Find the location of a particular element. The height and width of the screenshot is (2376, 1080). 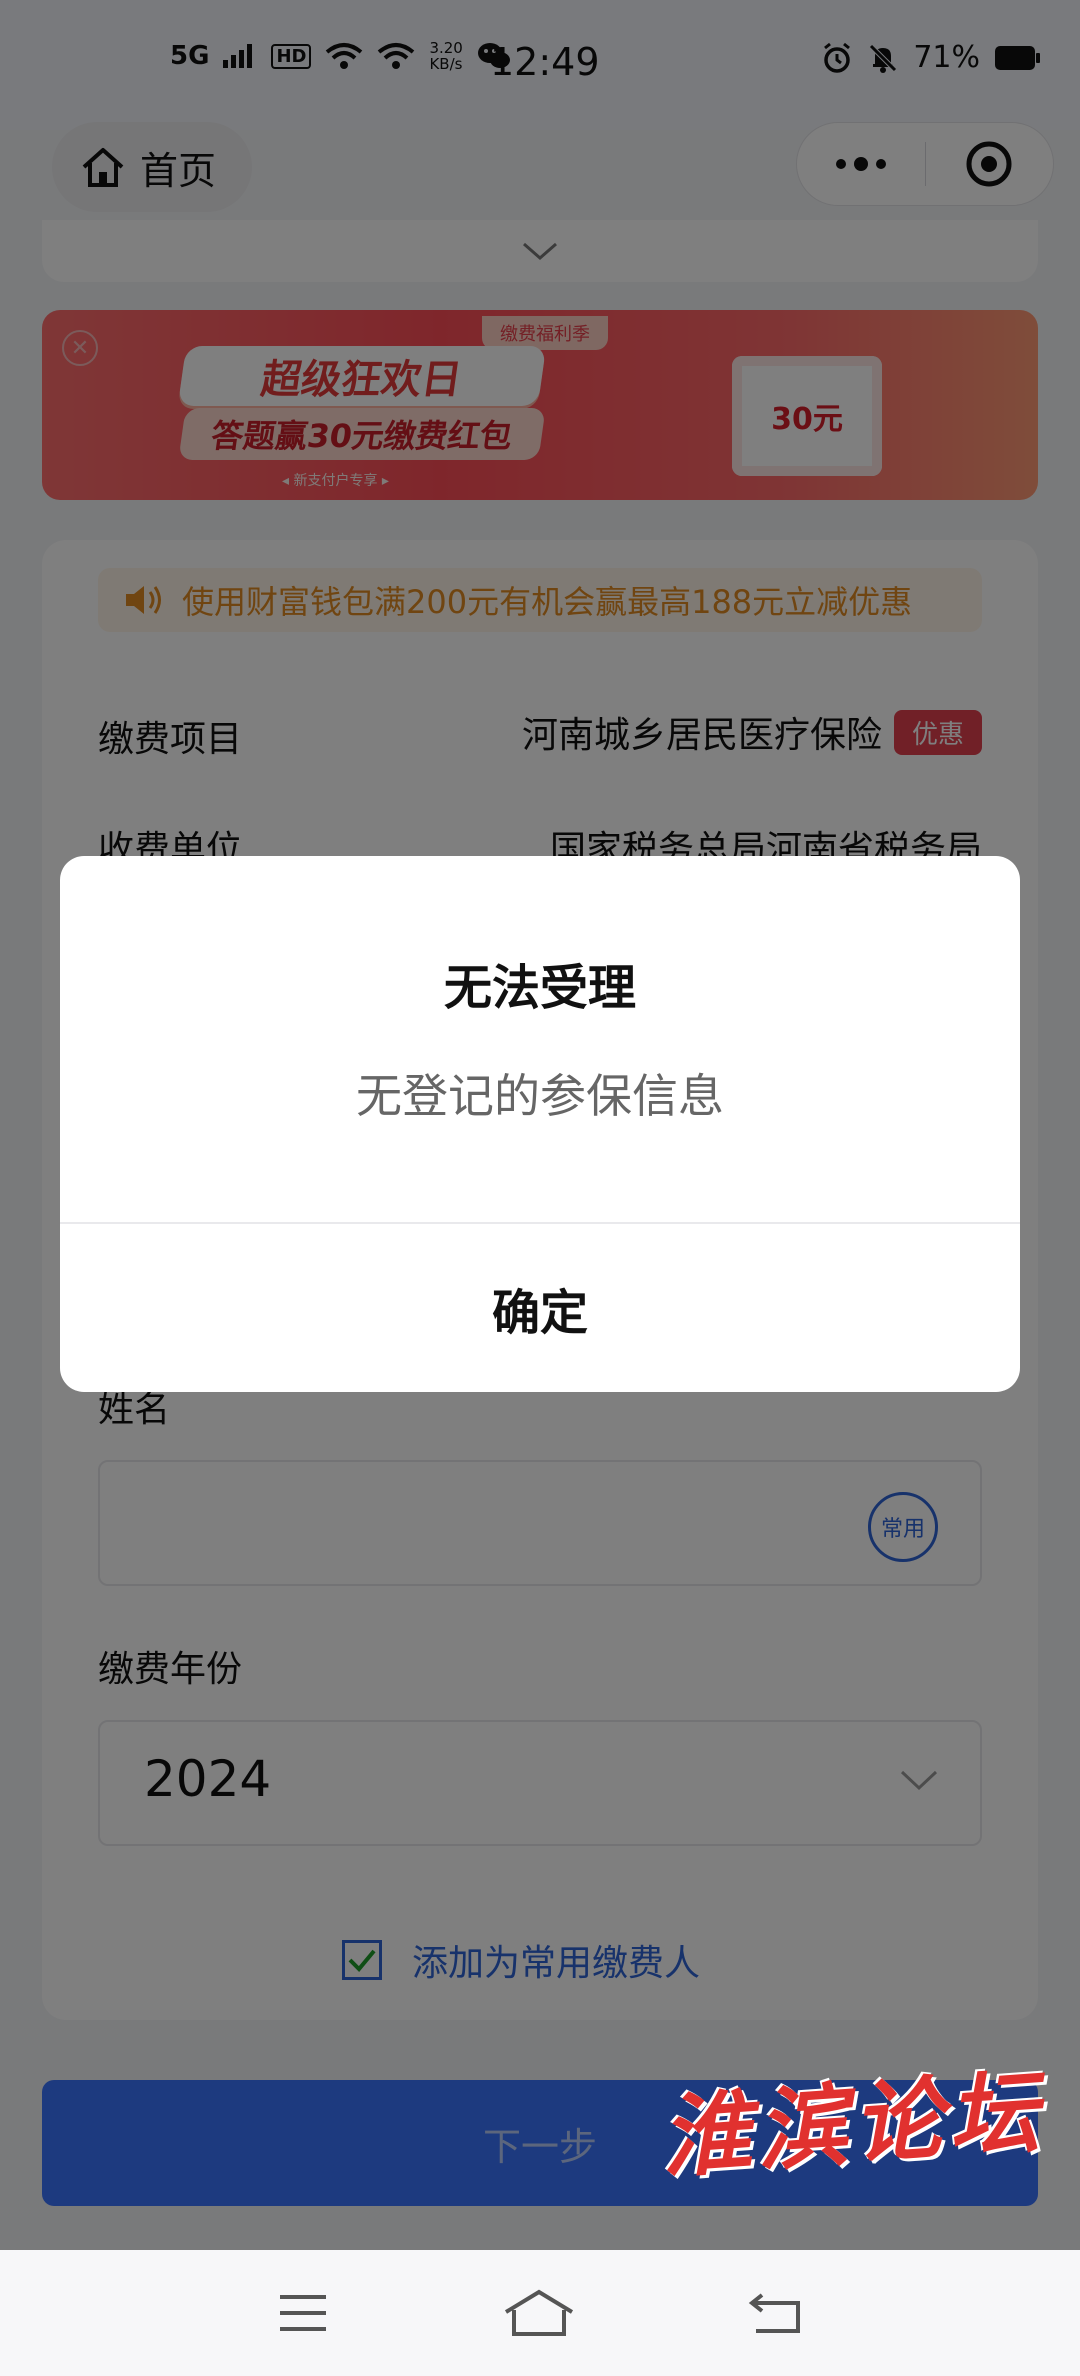

forum-watermark: 淮滨论坛 is located at coordinates (852, 2125).